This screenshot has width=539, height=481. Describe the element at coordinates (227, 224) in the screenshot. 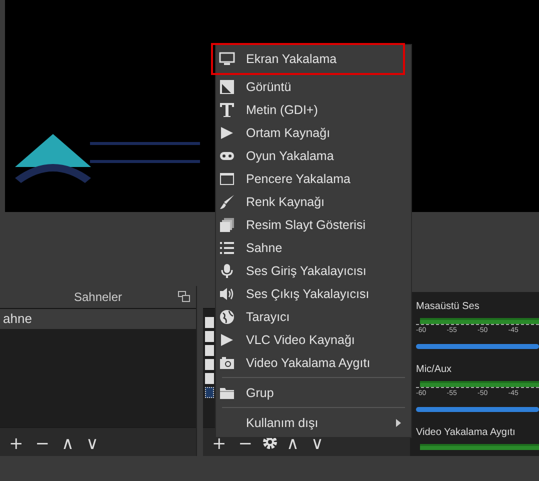

I see `slides-icon` at that location.